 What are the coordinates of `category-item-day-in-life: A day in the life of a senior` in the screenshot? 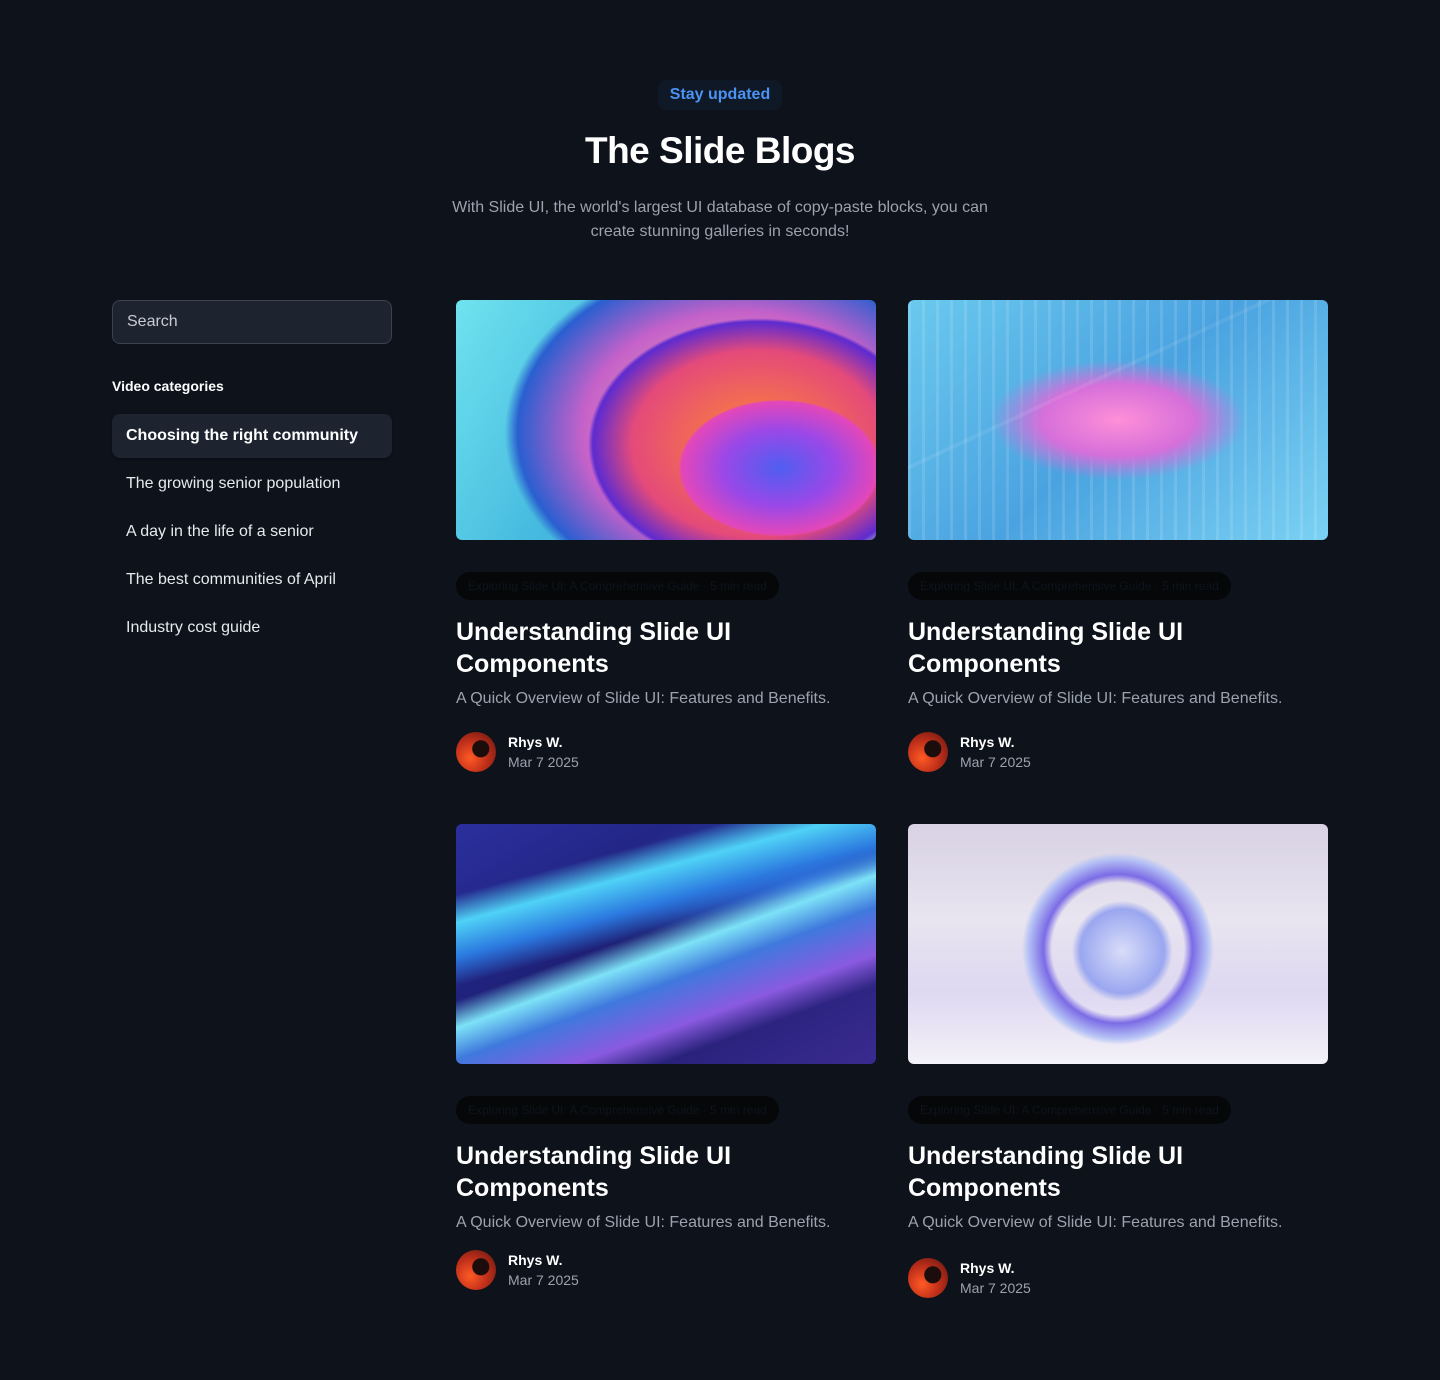 It's located at (252, 532).